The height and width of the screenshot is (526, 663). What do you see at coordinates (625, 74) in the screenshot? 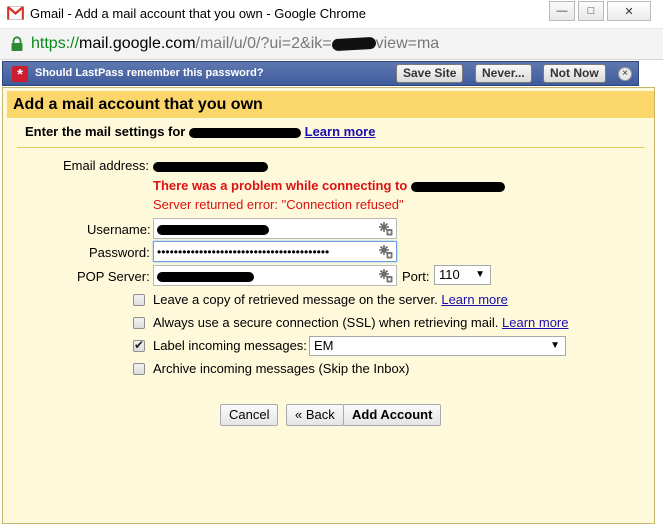
I see `close-icon: ×` at bounding box center [625, 74].